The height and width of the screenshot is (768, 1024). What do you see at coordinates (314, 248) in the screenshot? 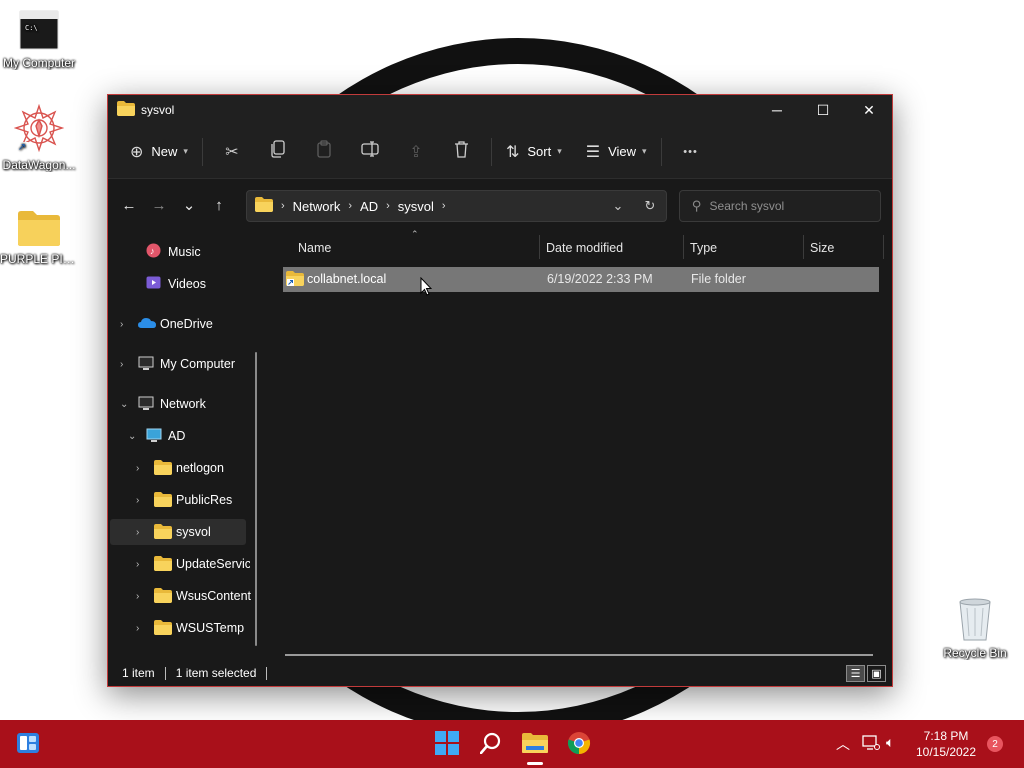
I see `column-header-name: Name` at bounding box center [314, 248].